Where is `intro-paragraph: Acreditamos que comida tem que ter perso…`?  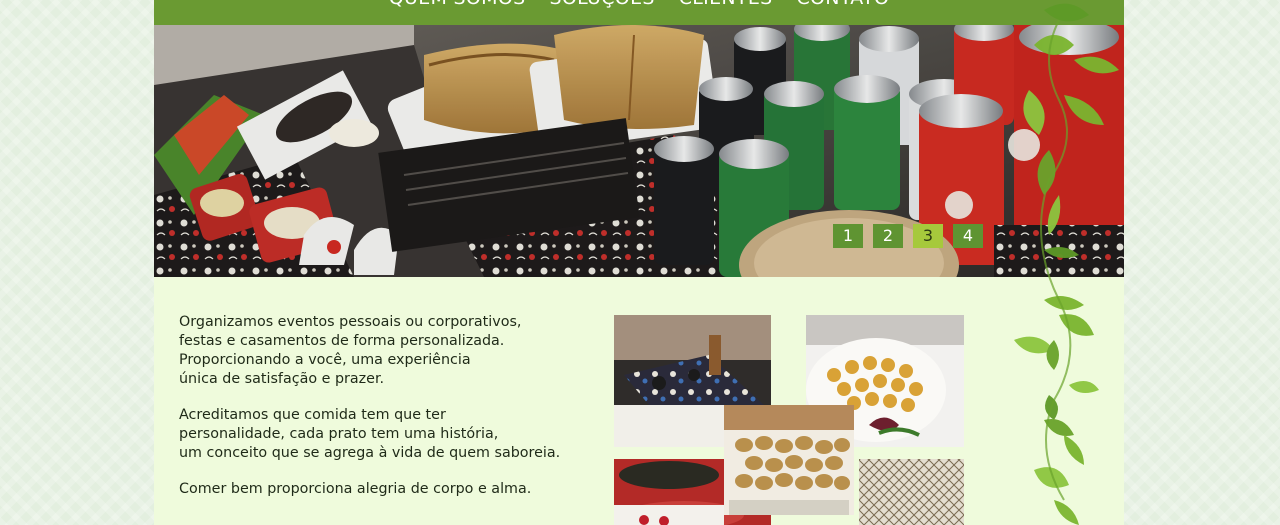
intro-paragraph: Acreditamos que comida tem que ter perso… is located at coordinates (370, 434).